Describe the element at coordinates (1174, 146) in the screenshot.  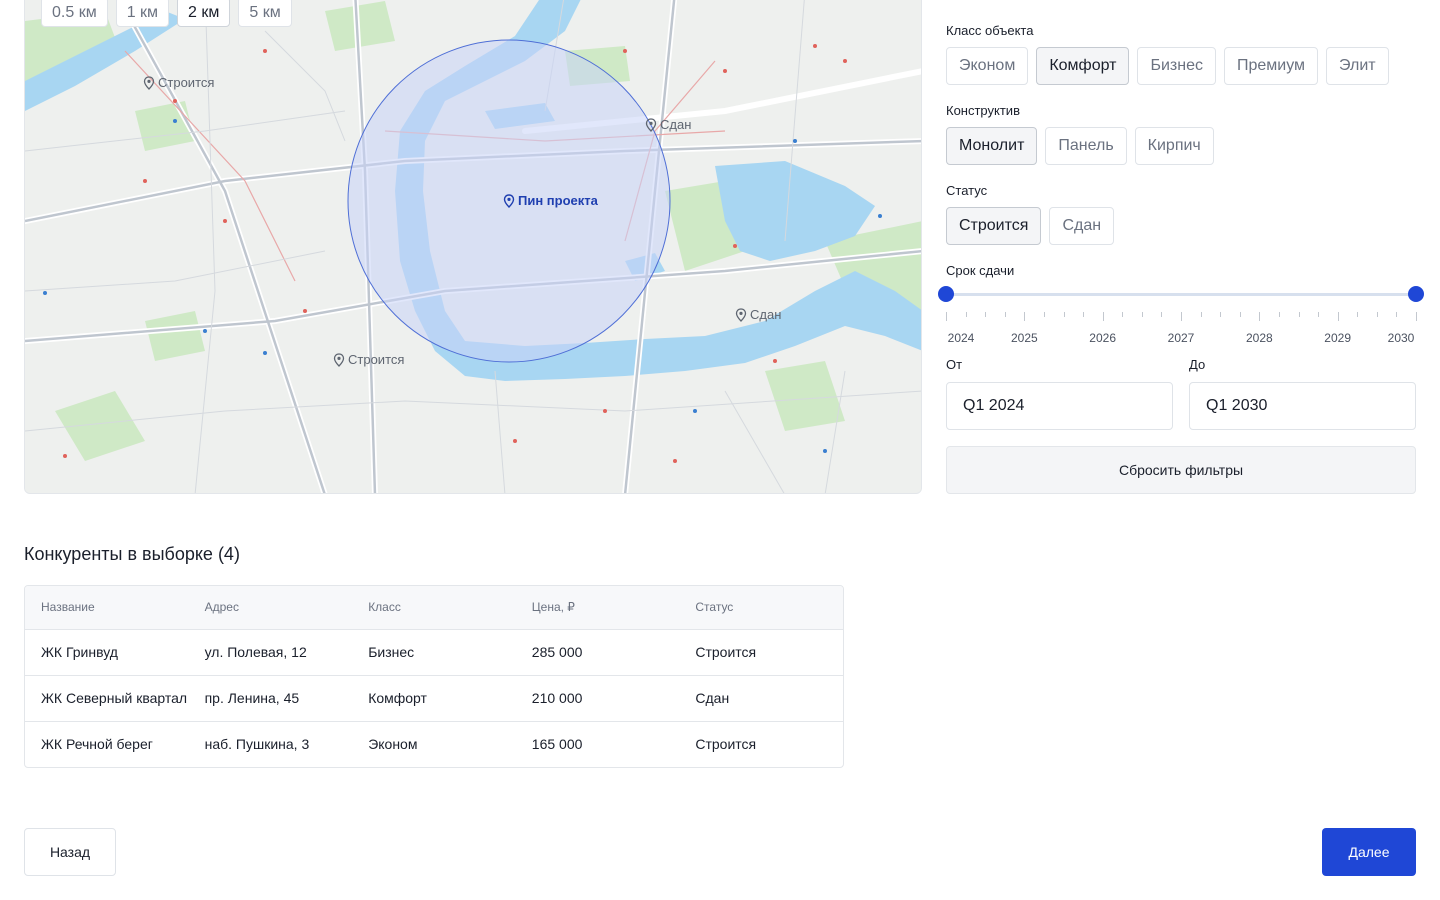
I see `construct-option-brick: Кирпич` at that location.